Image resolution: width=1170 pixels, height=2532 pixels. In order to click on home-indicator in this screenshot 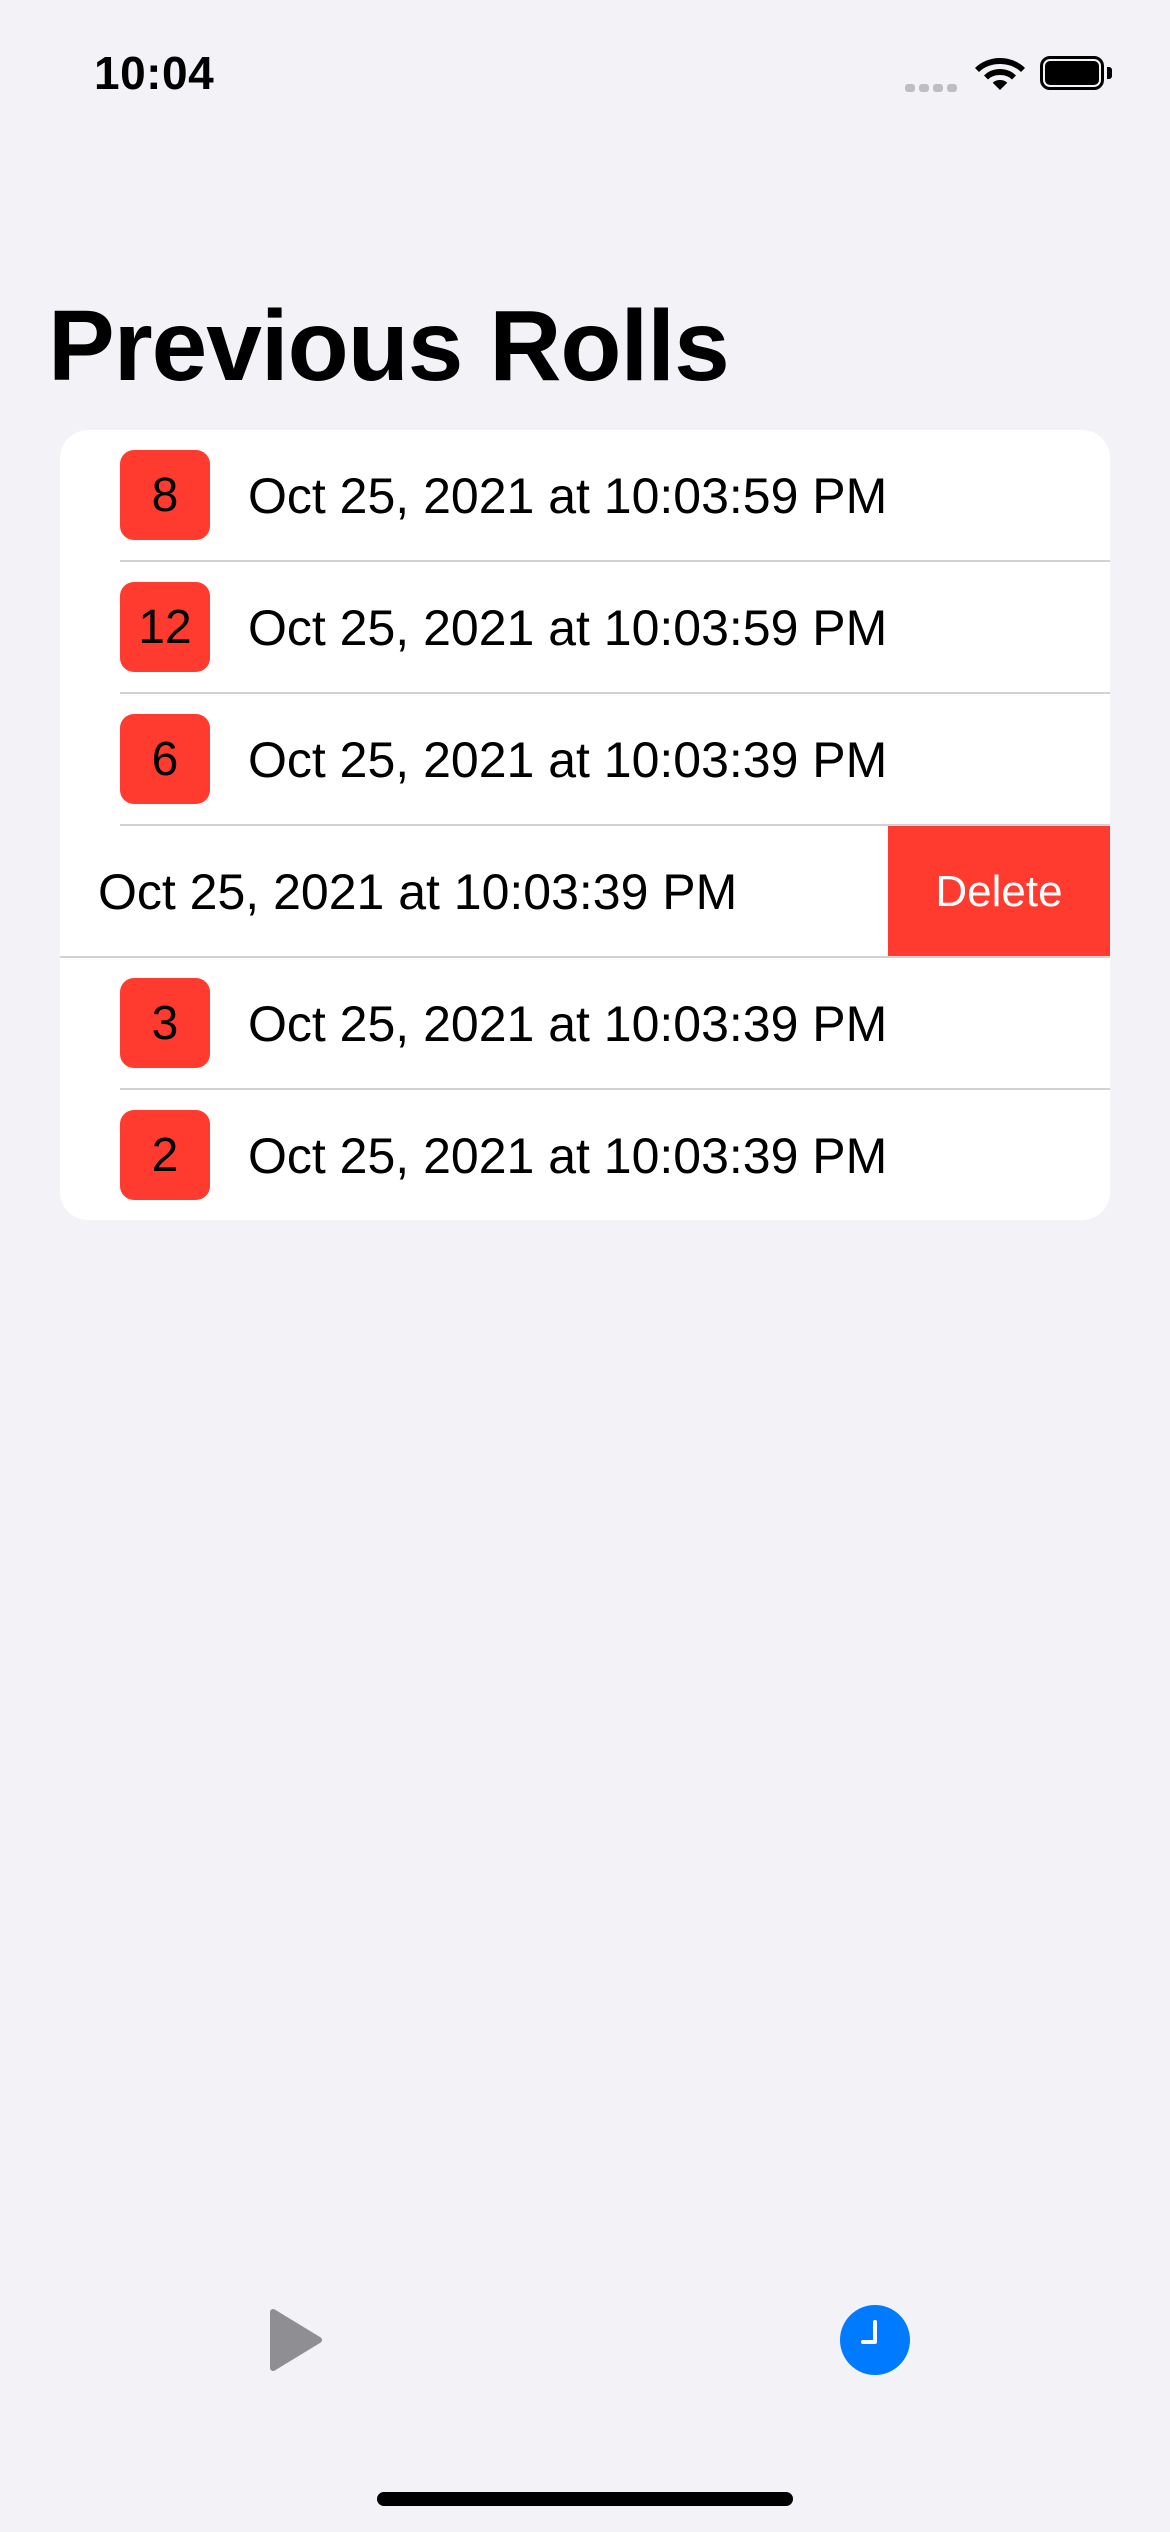, I will do `click(585, 2499)`.